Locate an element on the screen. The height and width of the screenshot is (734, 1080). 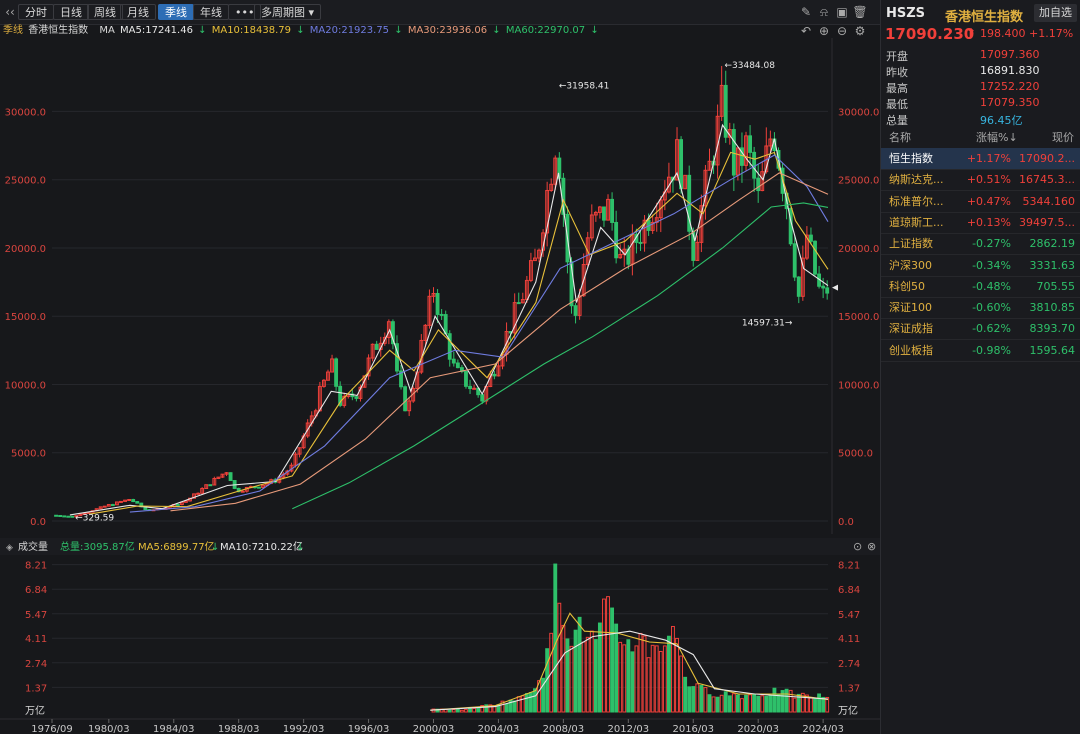
column-header: 涨幅%↓ is located at coordinates (997, 137).